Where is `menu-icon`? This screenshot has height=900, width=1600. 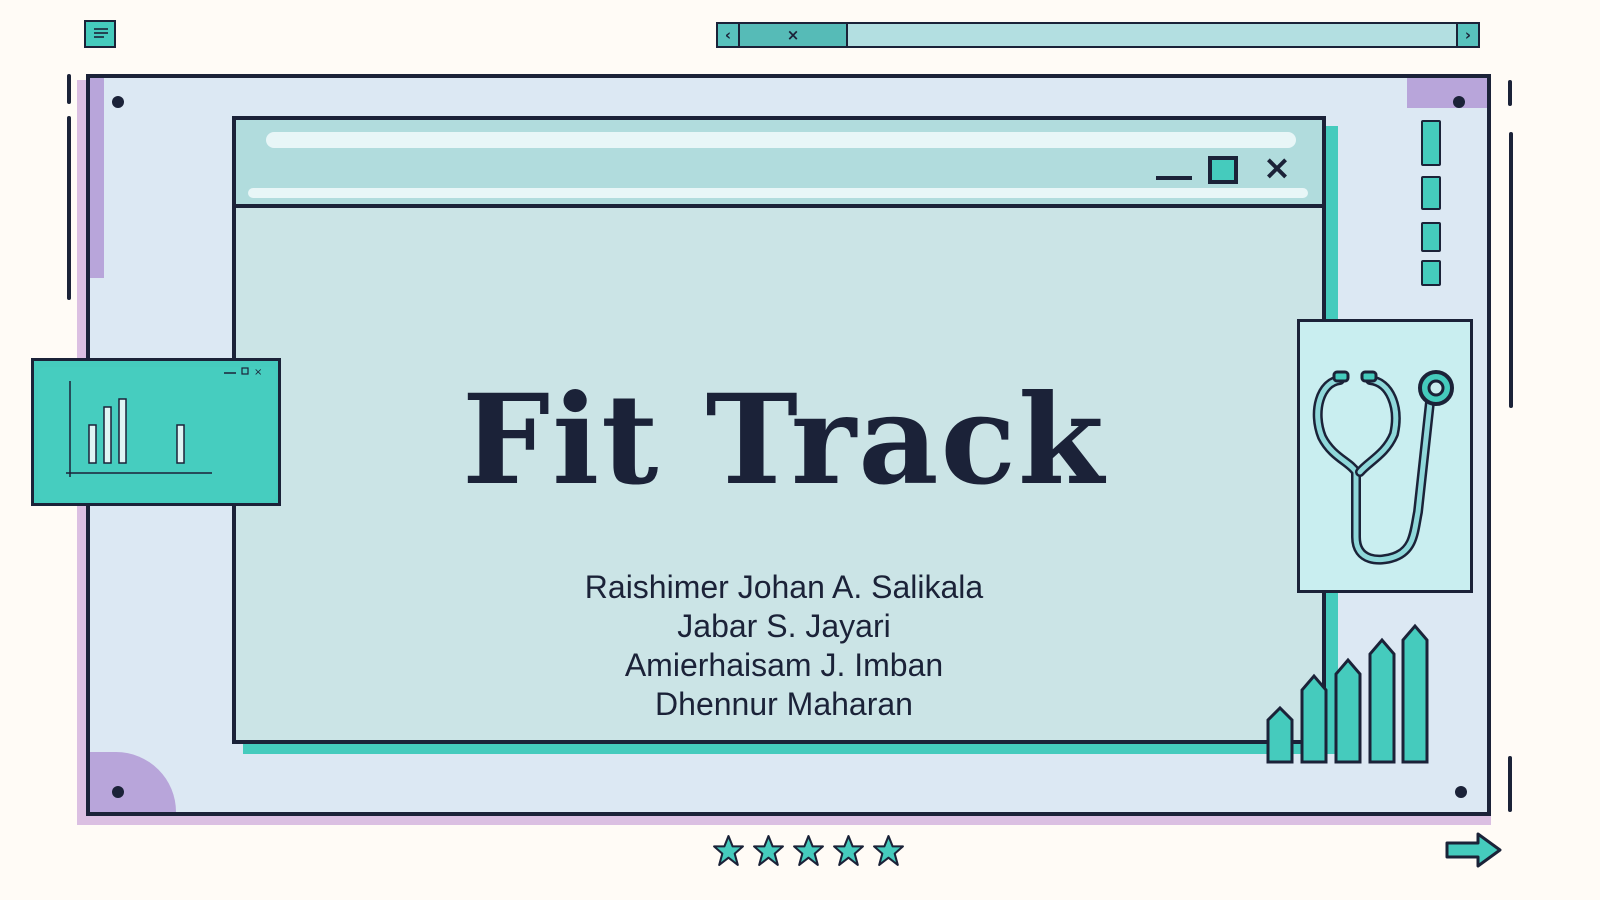 menu-icon is located at coordinates (101, 33).